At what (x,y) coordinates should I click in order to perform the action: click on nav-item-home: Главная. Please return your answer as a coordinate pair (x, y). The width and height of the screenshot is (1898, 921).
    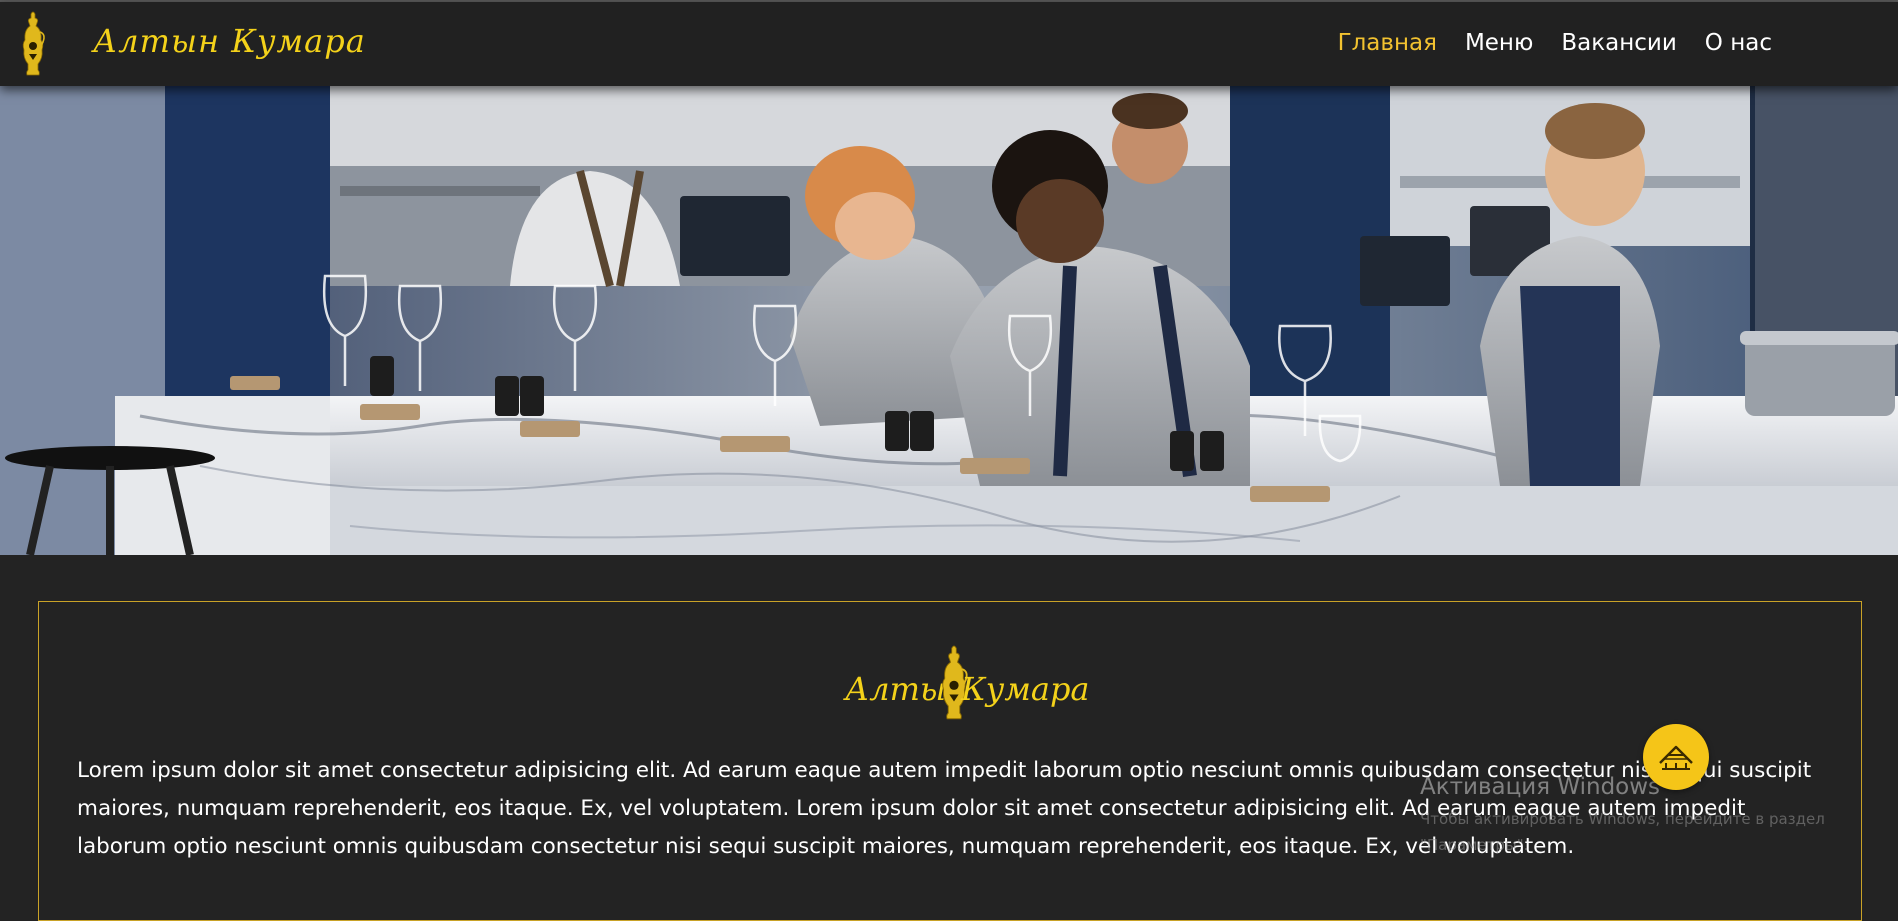
    Looking at the image, I should click on (1387, 43).